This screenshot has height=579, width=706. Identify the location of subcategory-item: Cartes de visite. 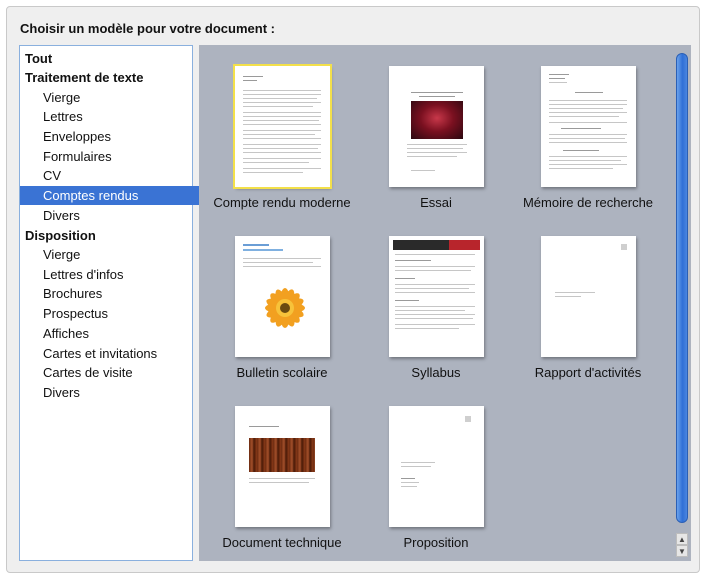
(117, 372).